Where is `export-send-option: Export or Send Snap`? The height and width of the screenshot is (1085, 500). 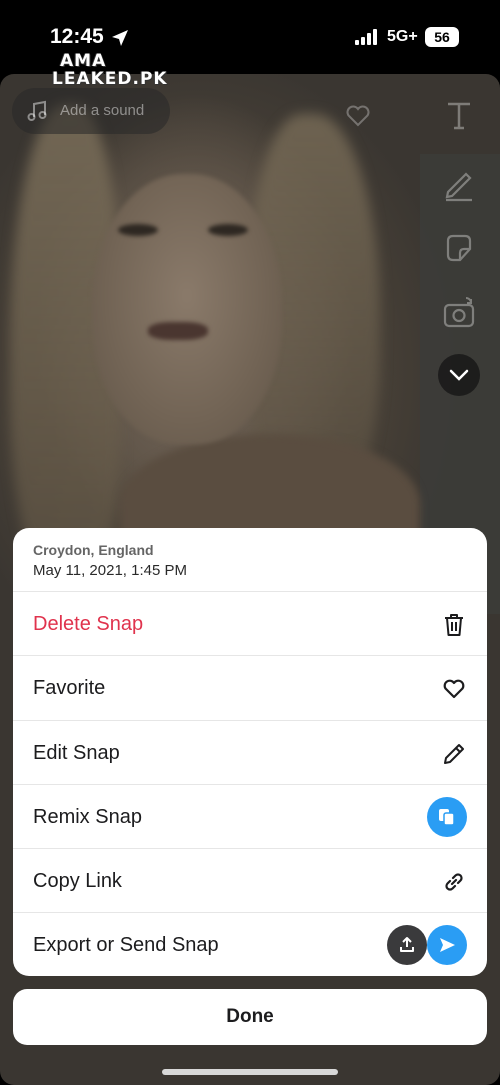 export-send-option: Export or Send Snap is located at coordinates (250, 944).